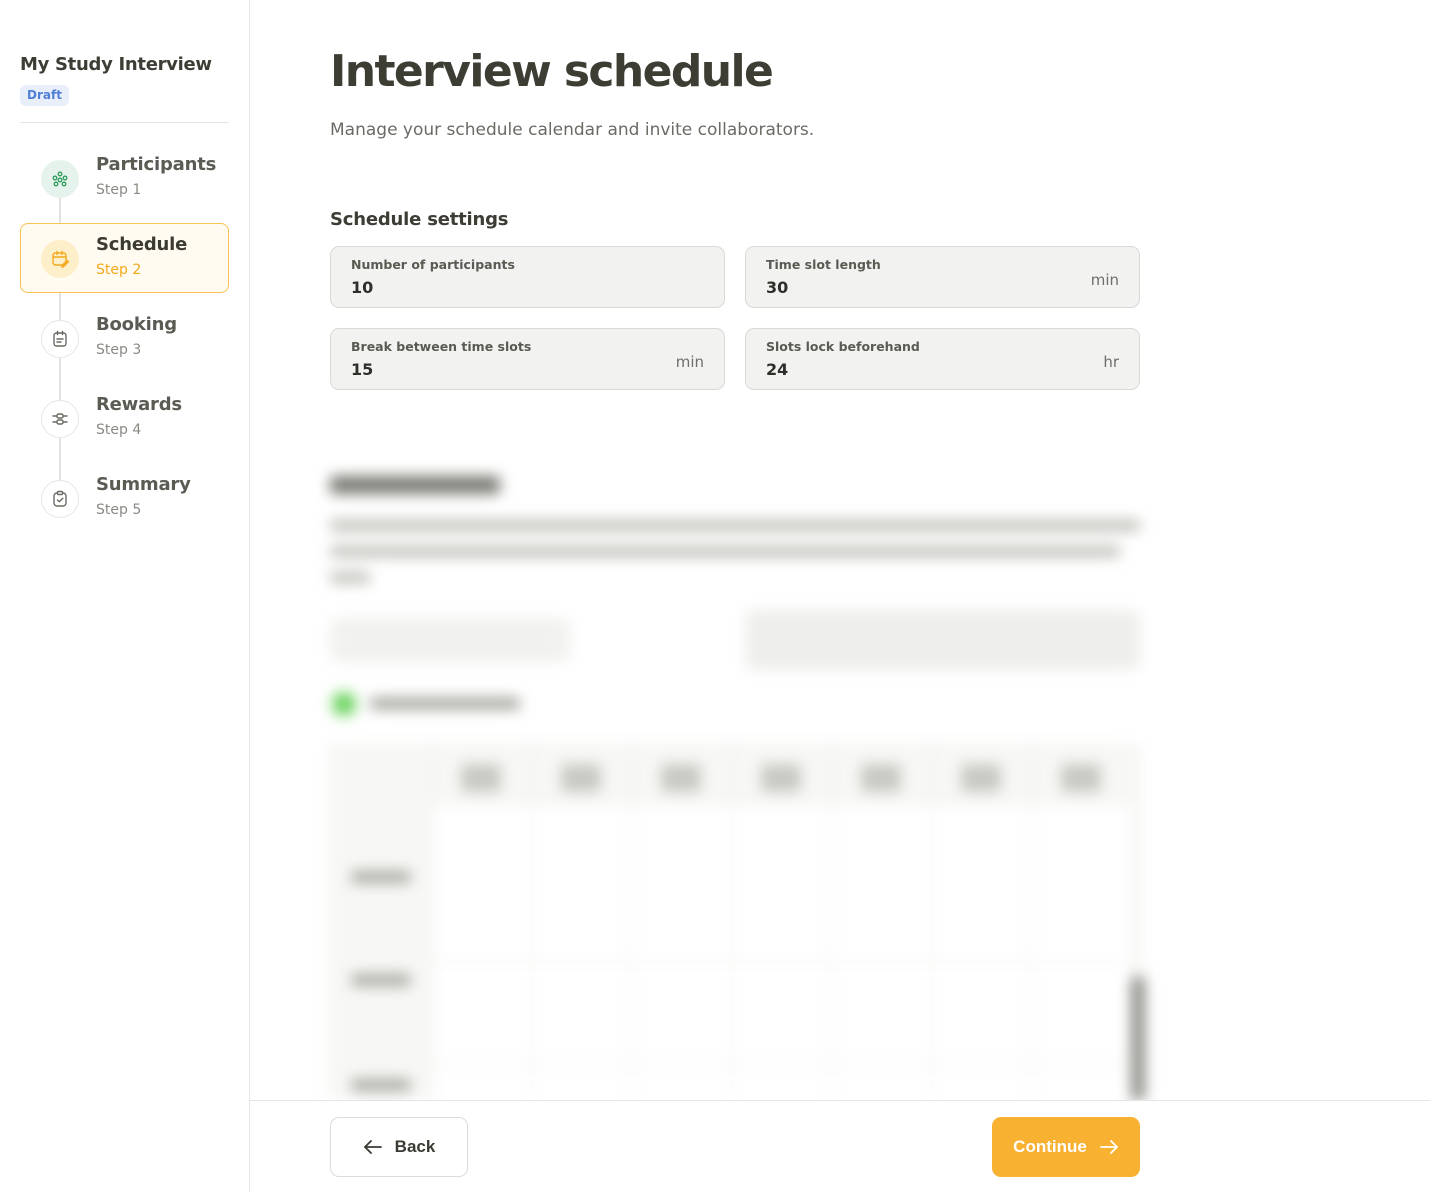 The image size is (1430, 1192). Describe the element at coordinates (1111, 362) in the screenshot. I see `field-unit: hr` at that location.